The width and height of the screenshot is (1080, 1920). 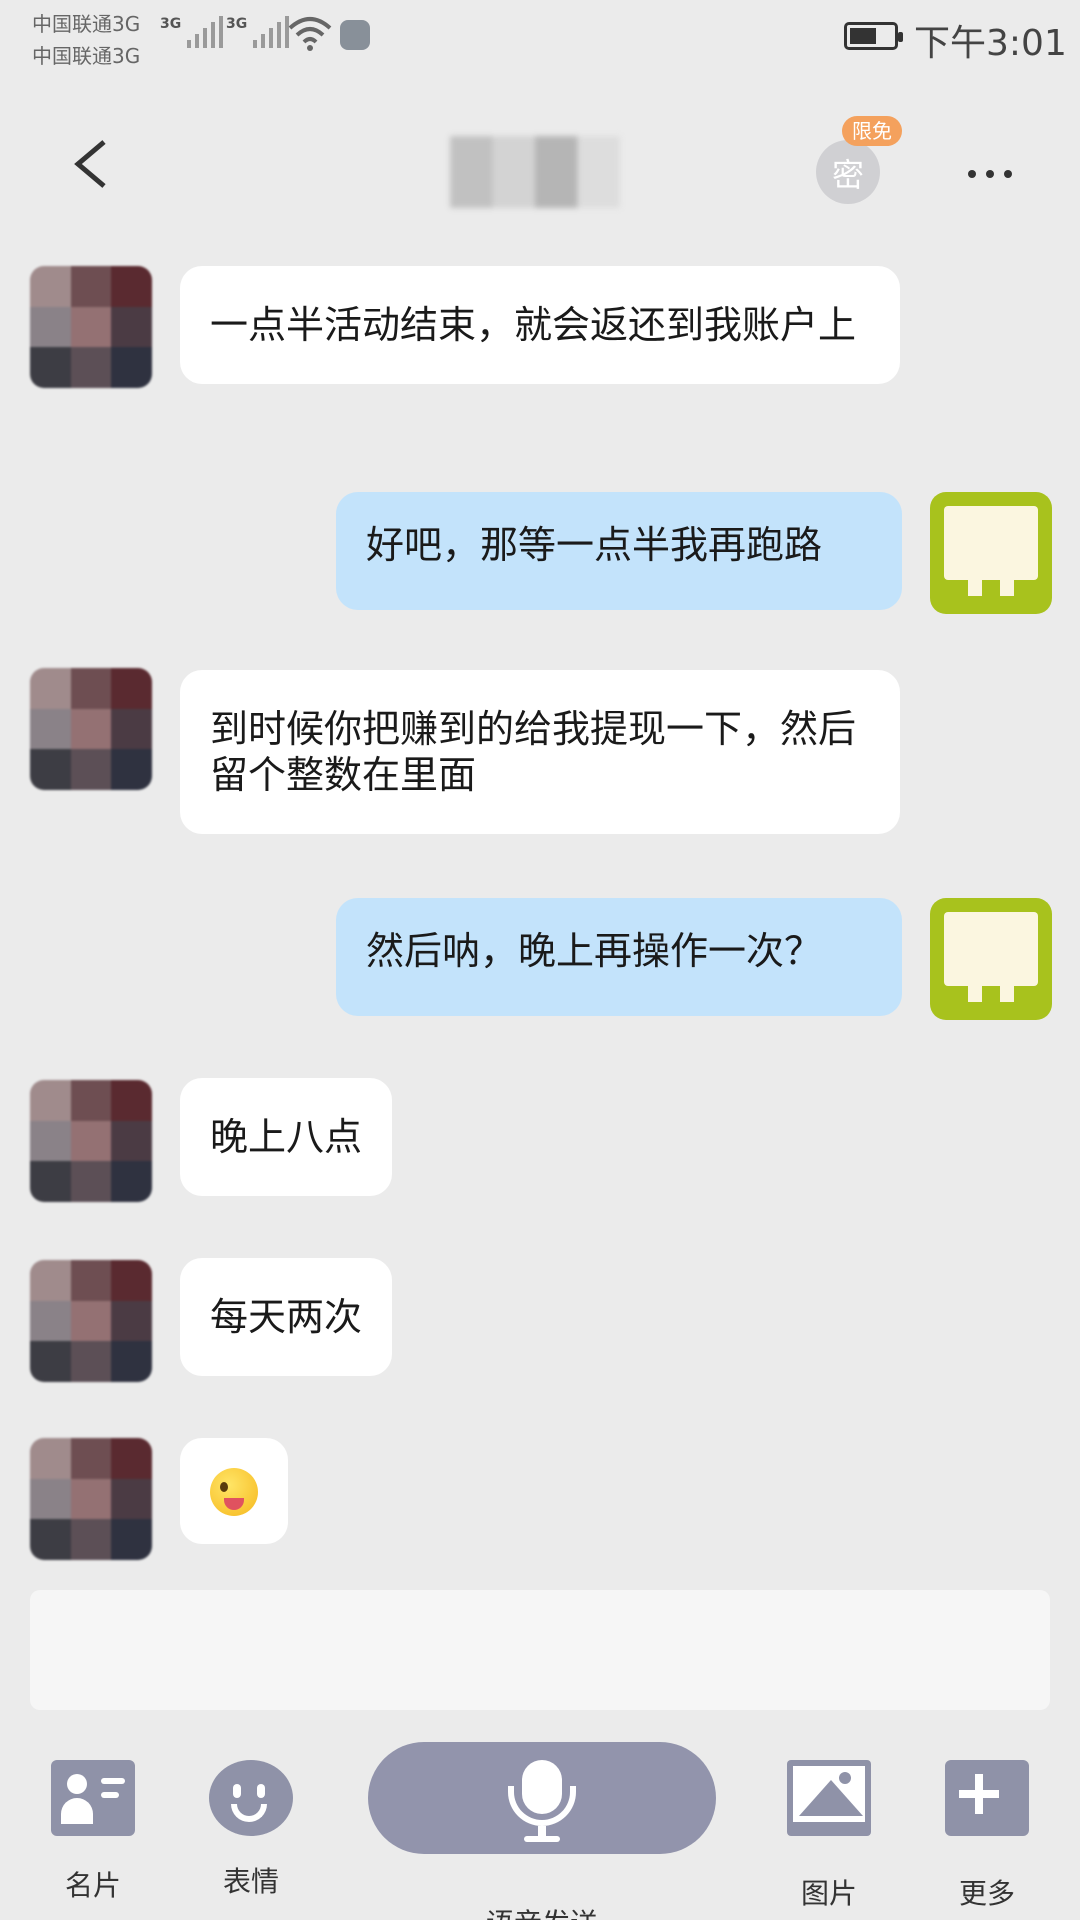 What do you see at coordinates (286, 1317) in the screenshot?
I see `incoming-message: 每天两次` at bounding box center [286, 1317].